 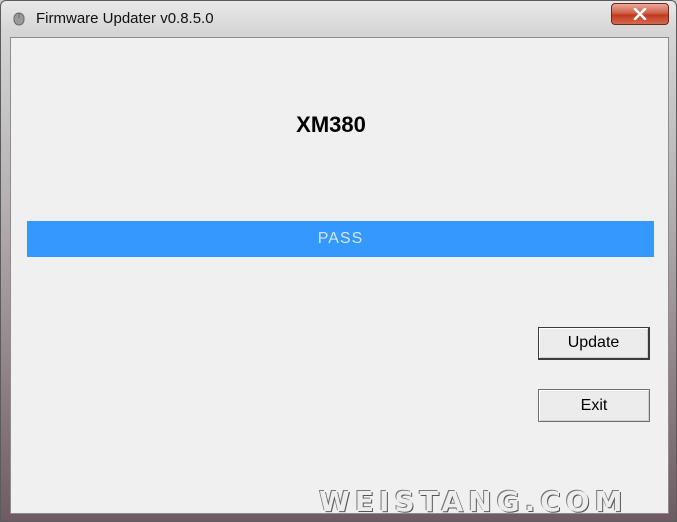 I want to click on exit-button: Exit, so click(x=594, y=405).